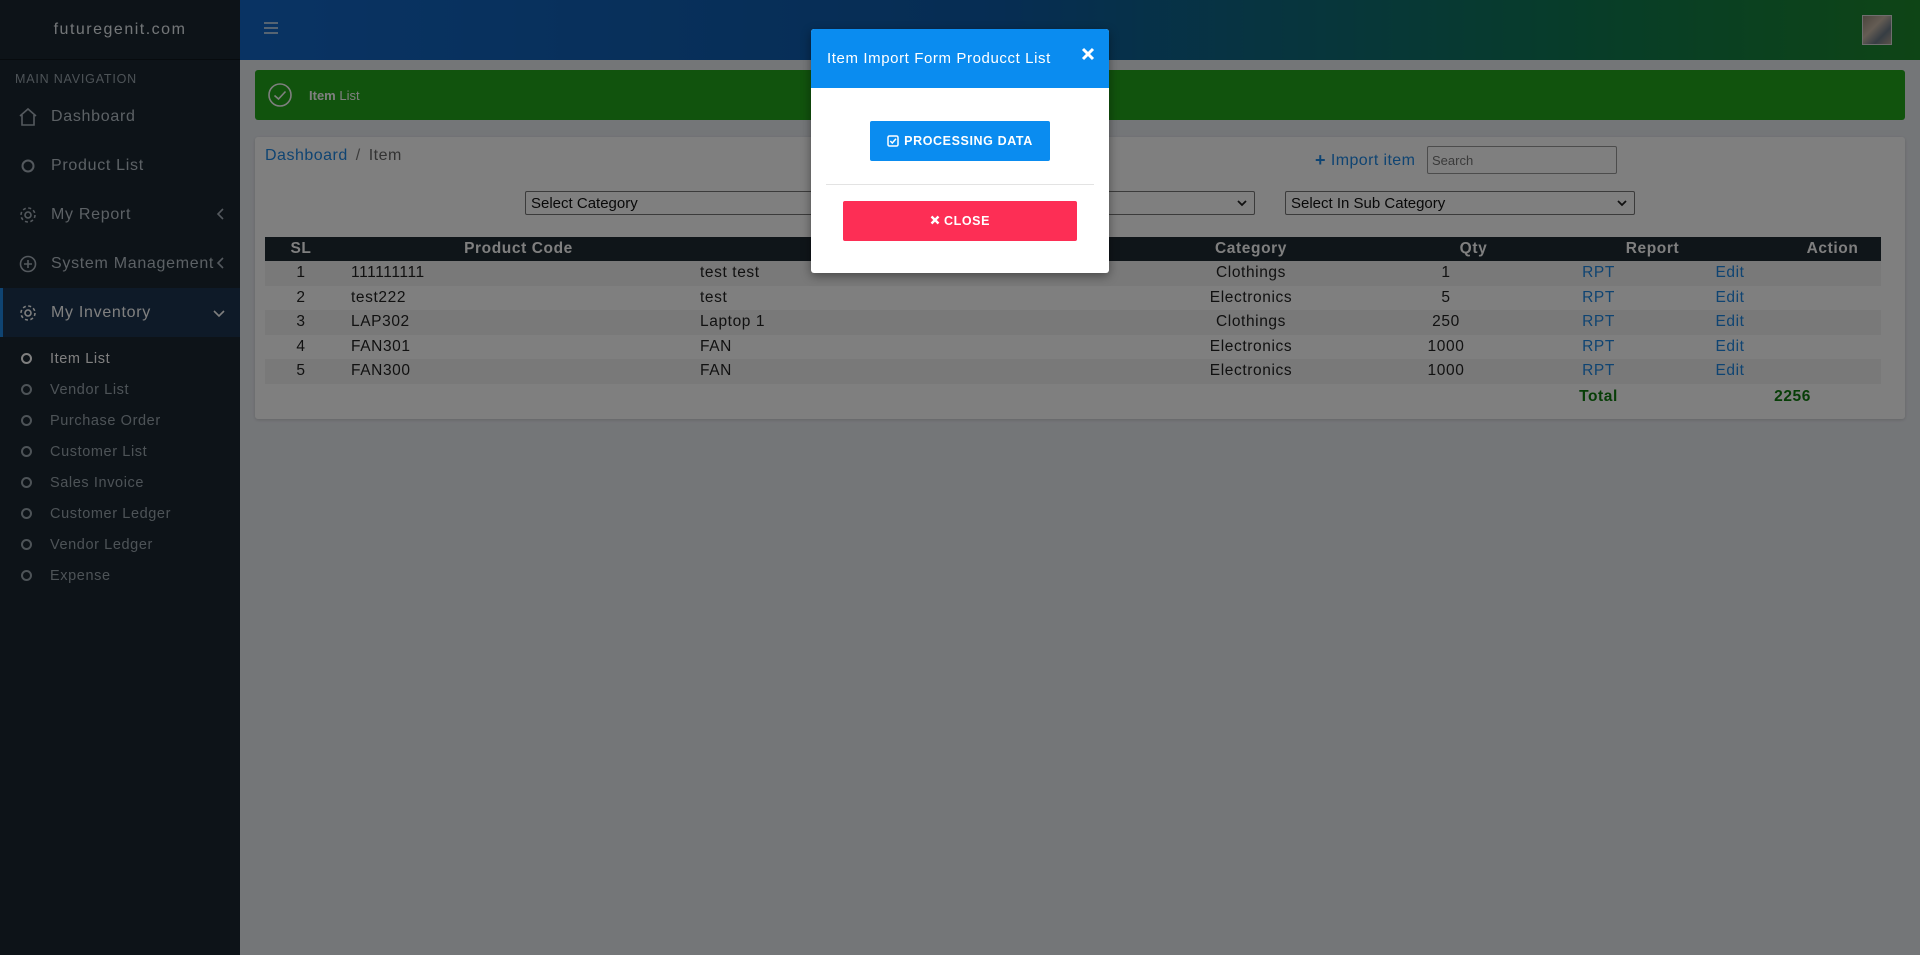 This screenshot has height=955, width=1920. I want to click on modal-divider, so click(960, 184).